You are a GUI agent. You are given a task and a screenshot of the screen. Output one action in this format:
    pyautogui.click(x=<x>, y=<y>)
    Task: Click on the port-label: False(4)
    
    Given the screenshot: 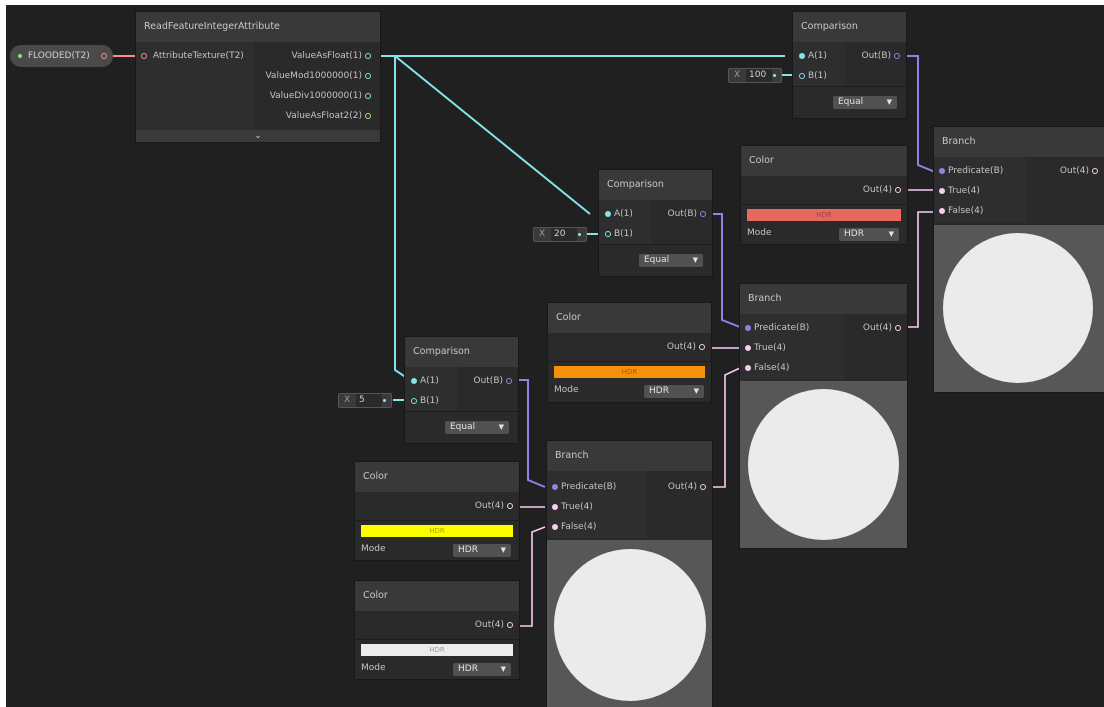 What is the action you would take?
    pyautogui.click(x=579, y=527)
    